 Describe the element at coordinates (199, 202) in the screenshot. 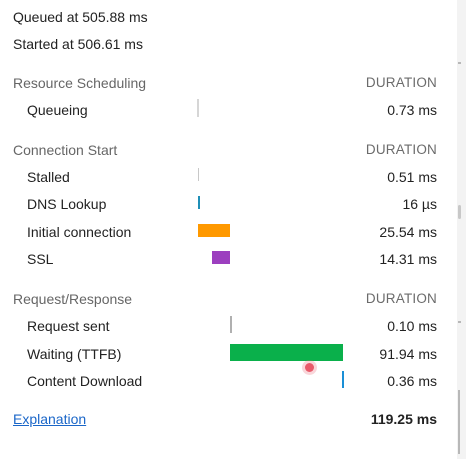

I see `bar-dns-lookup` at that location.